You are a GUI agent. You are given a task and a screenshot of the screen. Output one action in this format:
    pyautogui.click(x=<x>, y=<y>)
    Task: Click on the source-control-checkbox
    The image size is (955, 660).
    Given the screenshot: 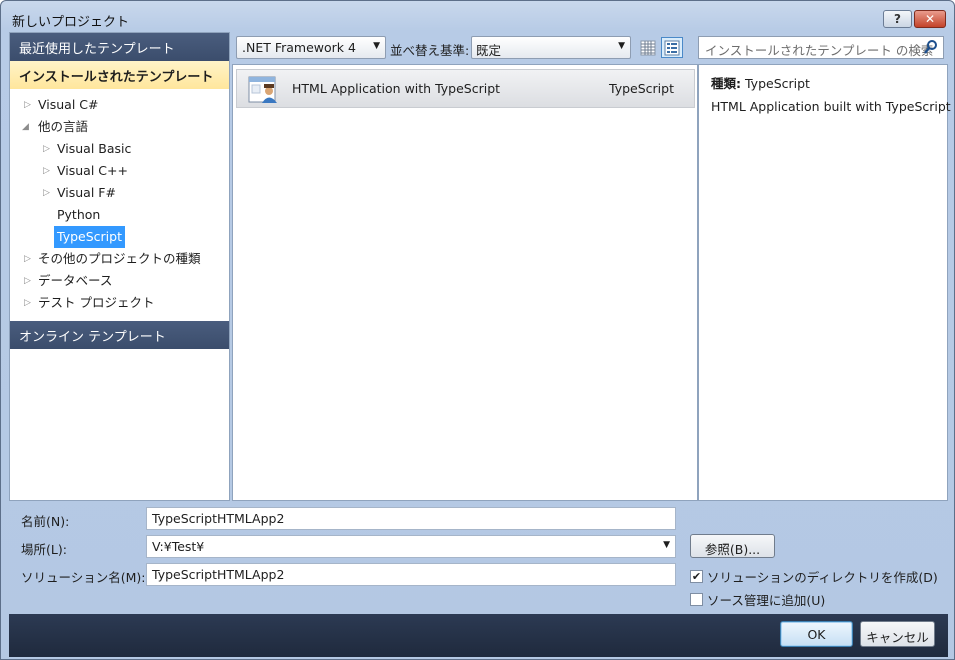 What is the action you would take?
    pyautogui.click(x=696, y=599)
    